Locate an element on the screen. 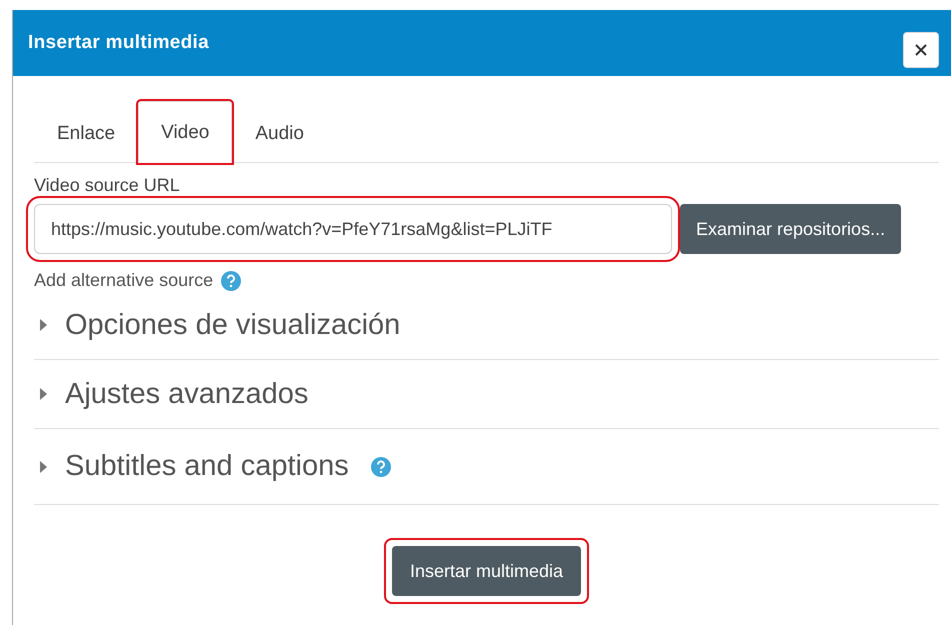 This screenshot has width=951, height=625. add-source-link: Add alternative source is located at coordinates (124, 280).